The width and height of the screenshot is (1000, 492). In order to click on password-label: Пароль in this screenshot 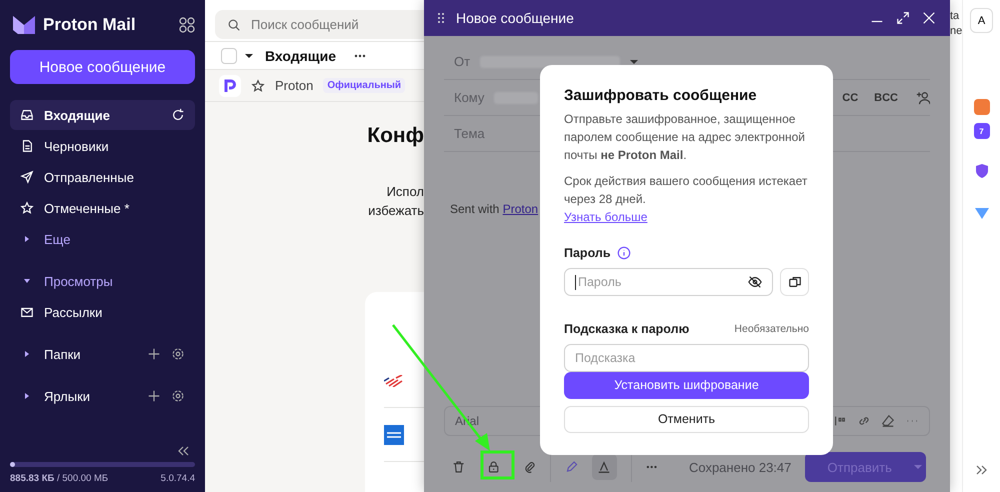, I will do `click(587, 253)`.